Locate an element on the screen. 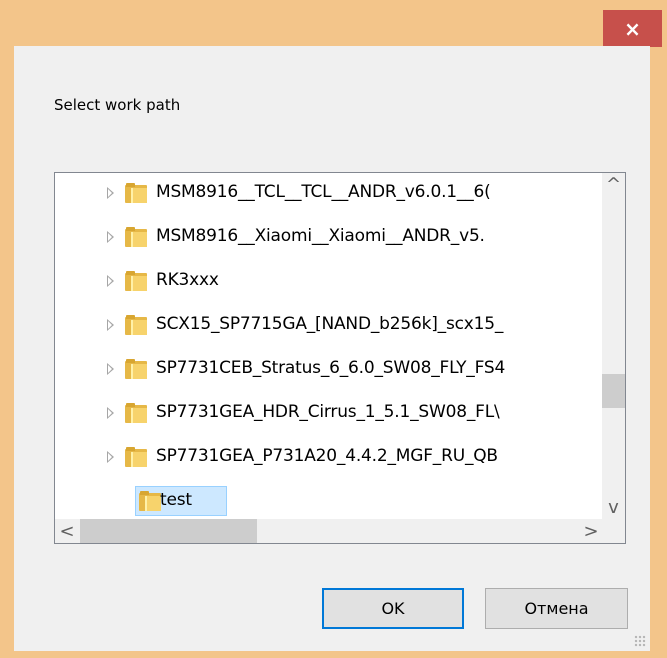 The image size is (667, 658). tree-item-label: SP7731GEA_P731A20_4.4.2_MGF_RU_QB is located at coordinates (327, 456).